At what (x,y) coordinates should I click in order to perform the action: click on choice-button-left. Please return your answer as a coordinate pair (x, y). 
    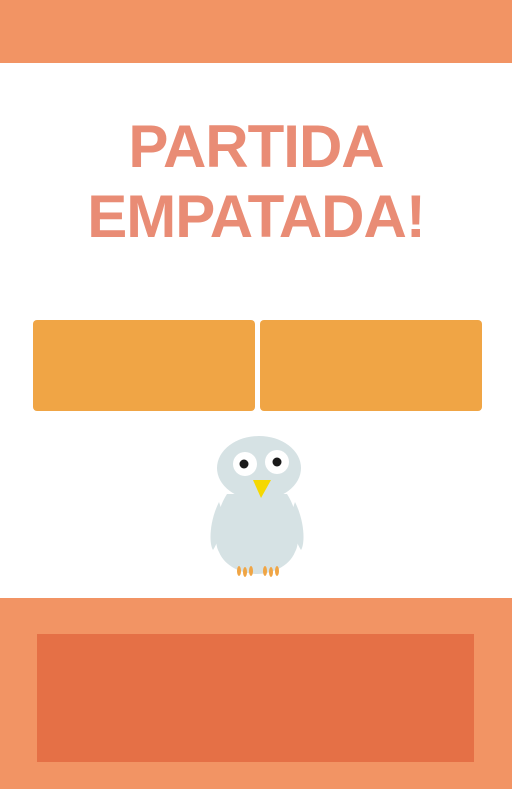
    Looking at the image, I should click on (144, 365).